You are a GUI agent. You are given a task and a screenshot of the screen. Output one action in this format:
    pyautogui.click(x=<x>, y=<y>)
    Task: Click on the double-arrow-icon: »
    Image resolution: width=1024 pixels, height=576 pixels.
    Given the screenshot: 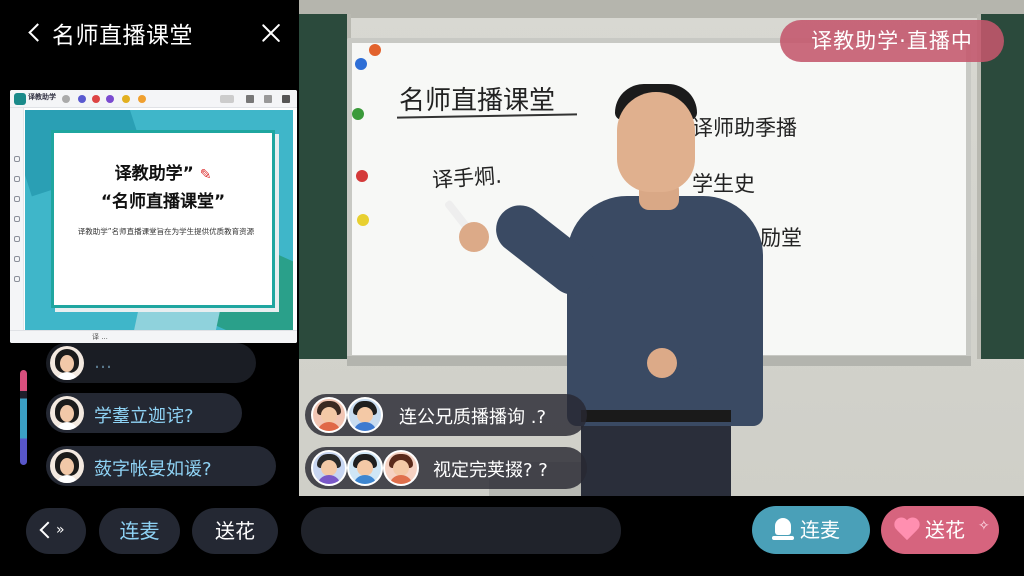 What is the action you would take?
    pyautogui.click(x=60, y=530)
    